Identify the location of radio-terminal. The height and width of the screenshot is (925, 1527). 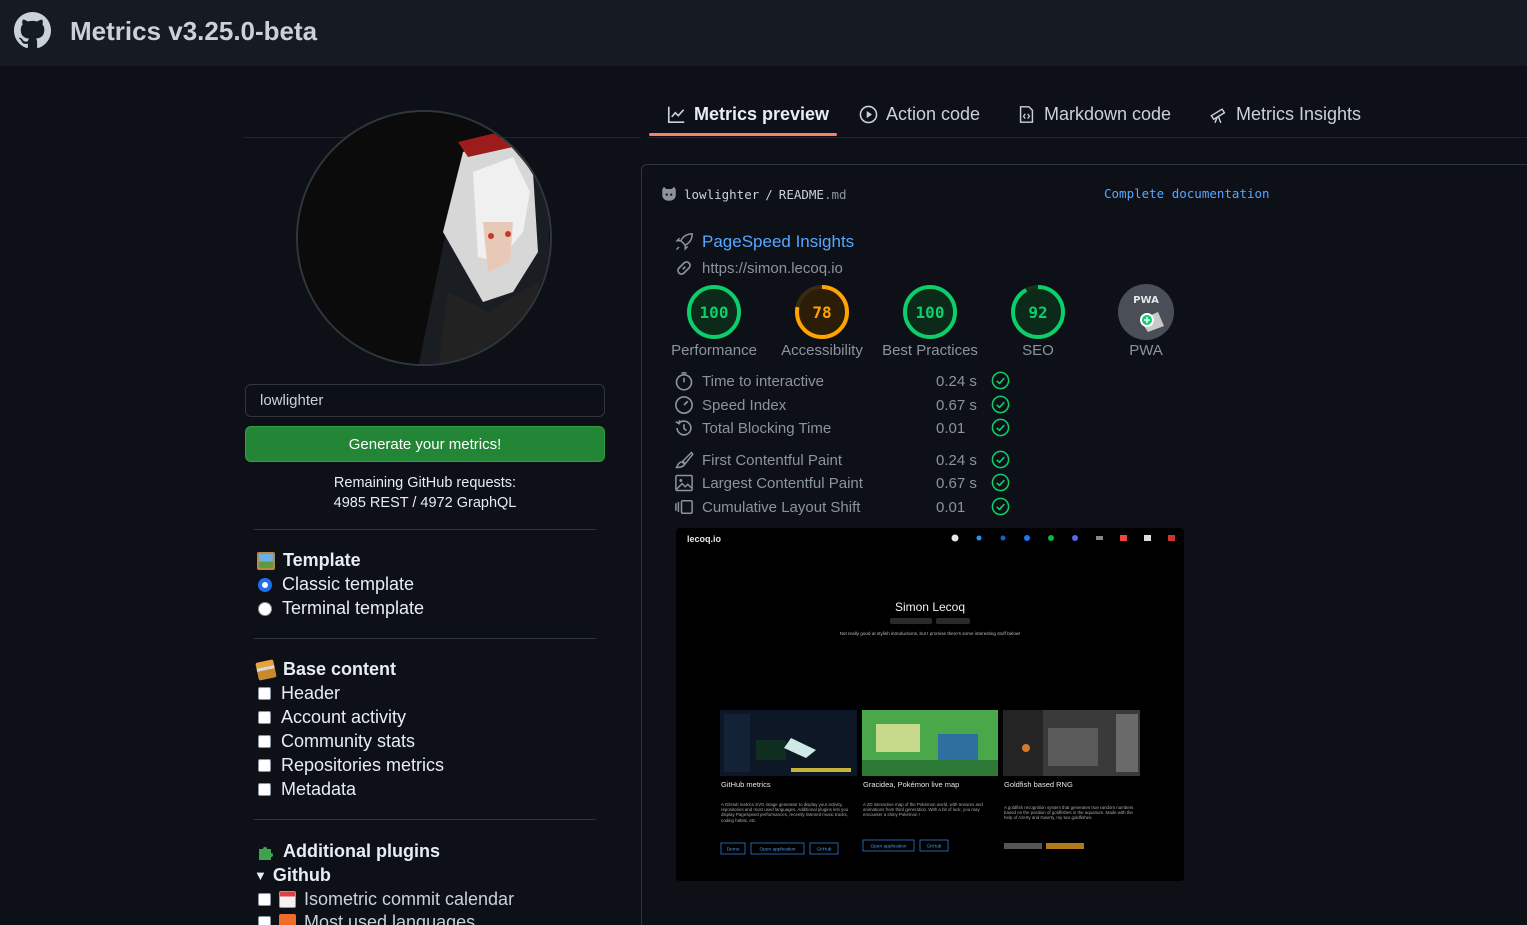
(265, 608).